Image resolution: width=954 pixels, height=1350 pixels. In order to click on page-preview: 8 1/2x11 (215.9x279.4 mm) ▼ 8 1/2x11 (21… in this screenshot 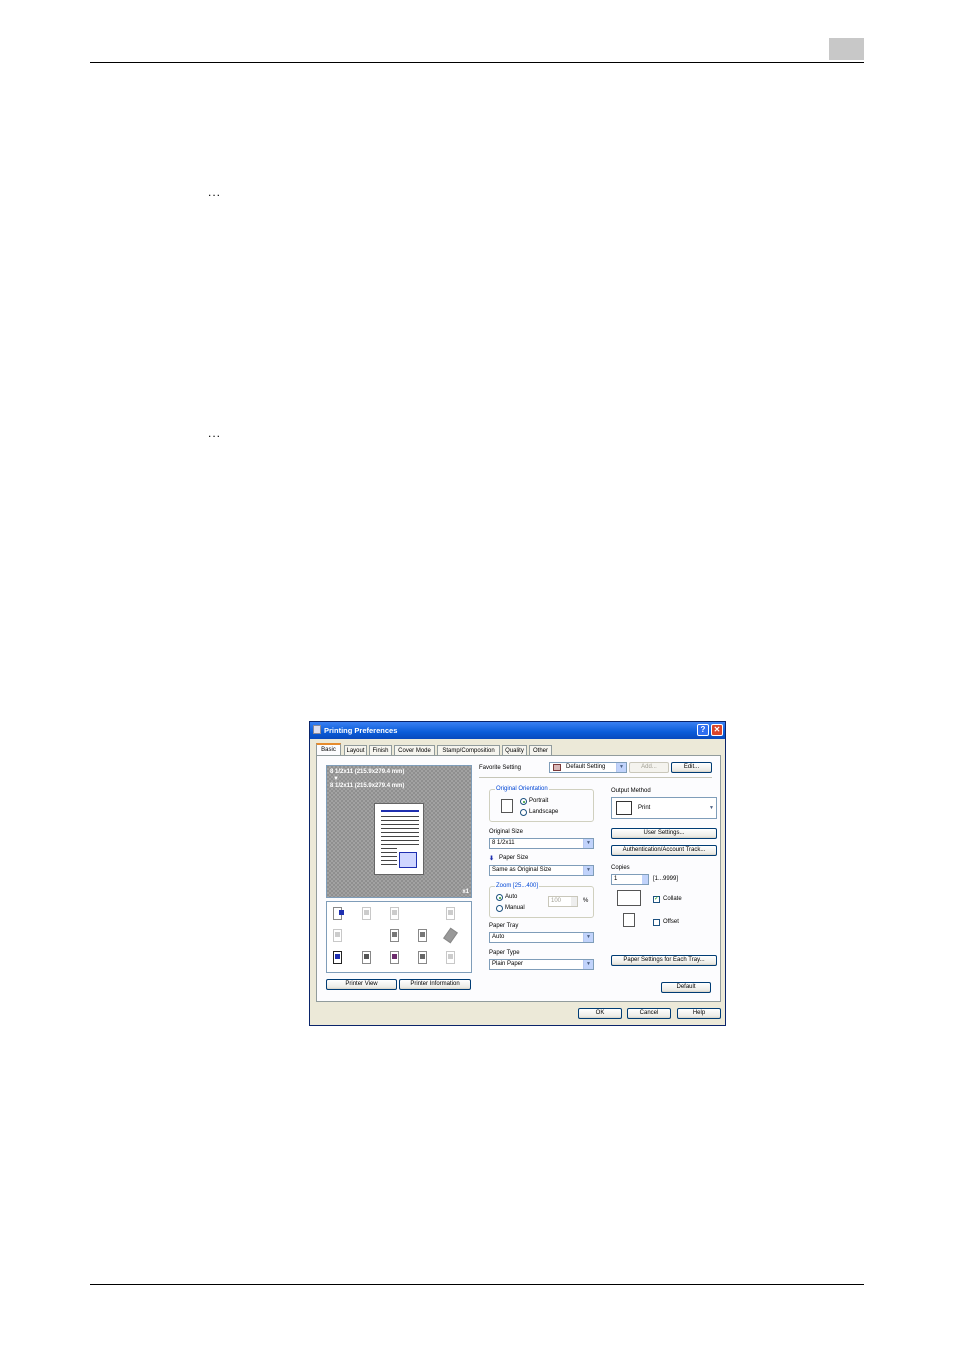, I will do `click(399, 831)`.